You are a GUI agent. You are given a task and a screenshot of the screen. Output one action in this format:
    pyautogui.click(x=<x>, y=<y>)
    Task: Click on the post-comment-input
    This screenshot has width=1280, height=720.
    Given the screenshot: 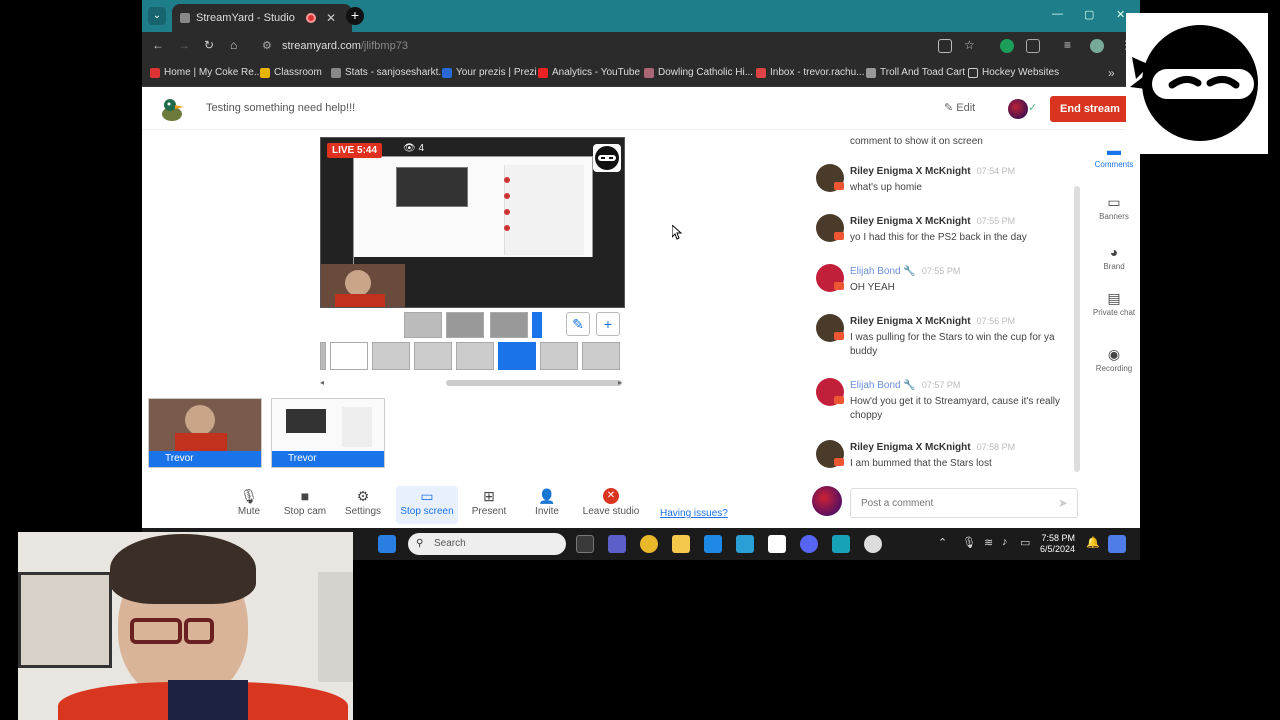 What is the action you would take?
    pyautogui.click(x=964, y=503)
    